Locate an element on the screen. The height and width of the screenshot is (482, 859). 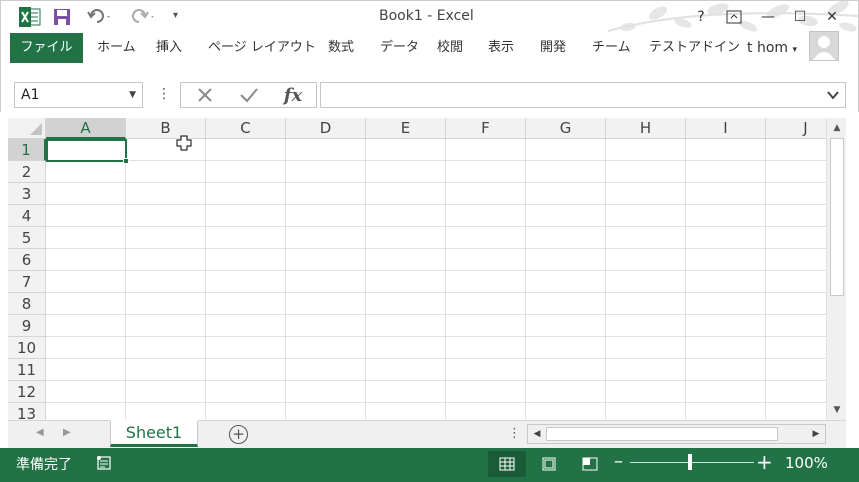
page-break-view-button is located at coordinates (590, 464).